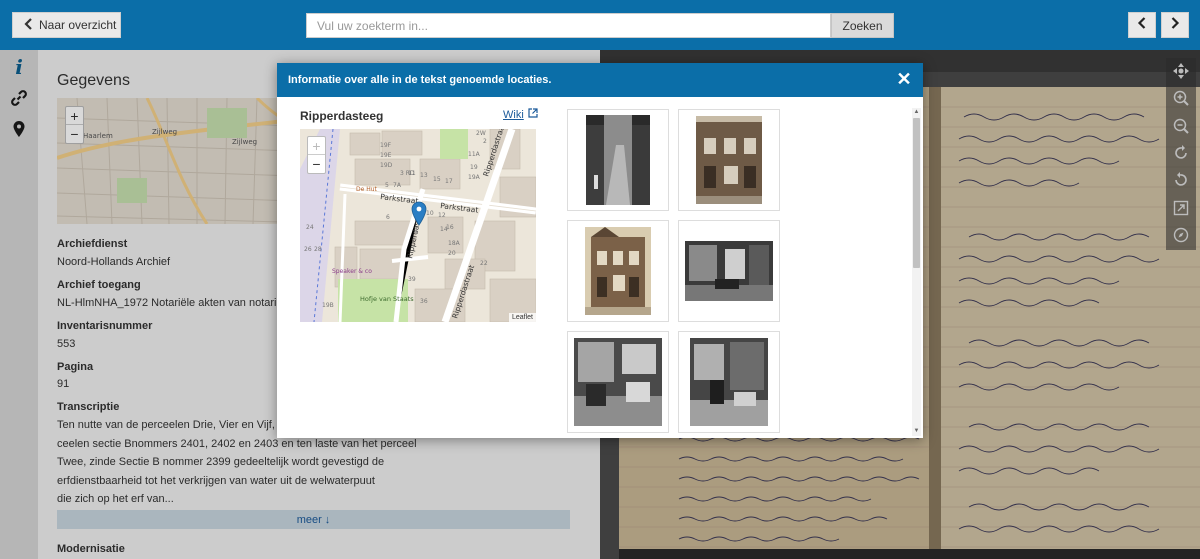  I want to click on external-link-icon, so click(533, 114).